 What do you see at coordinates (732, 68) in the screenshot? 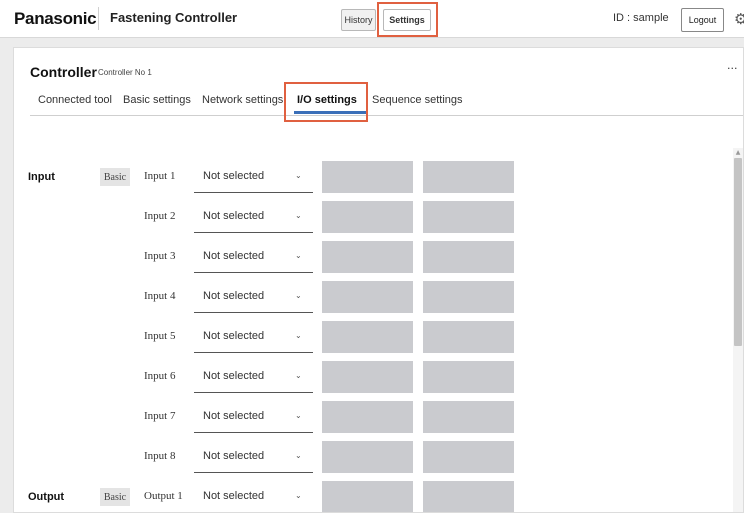
I see `more-menu-icon: ···` at bounding box center [732, 68].